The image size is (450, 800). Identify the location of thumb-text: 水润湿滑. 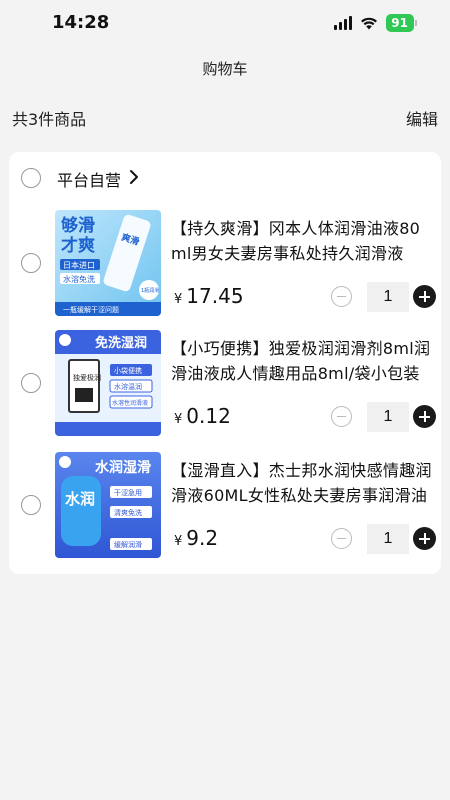
(123, 467).